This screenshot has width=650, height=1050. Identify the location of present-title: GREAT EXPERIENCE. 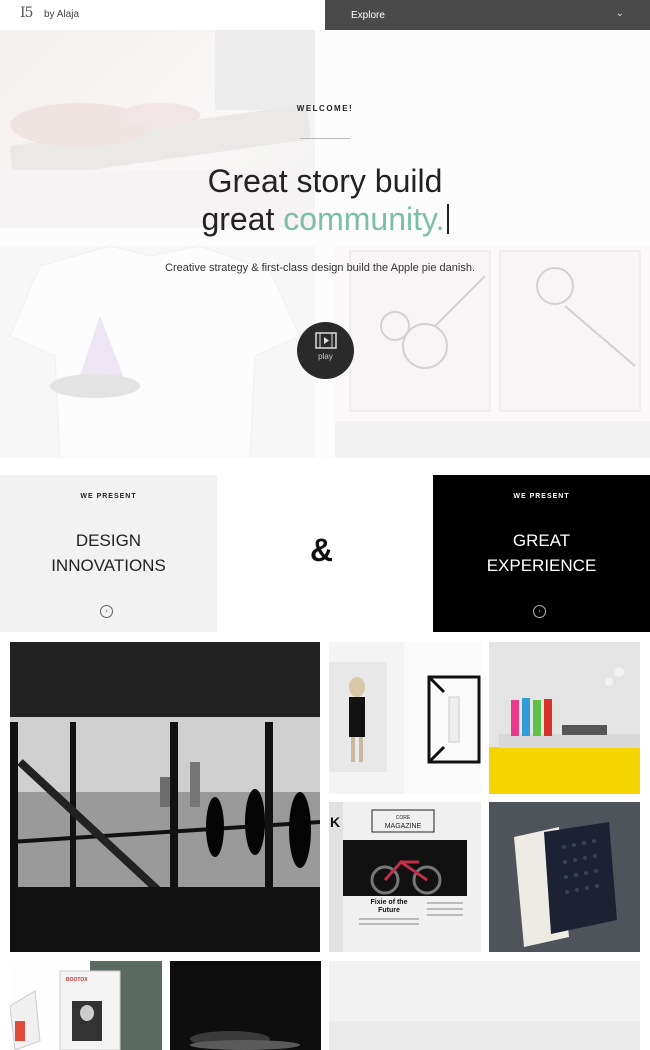
(541, 553).